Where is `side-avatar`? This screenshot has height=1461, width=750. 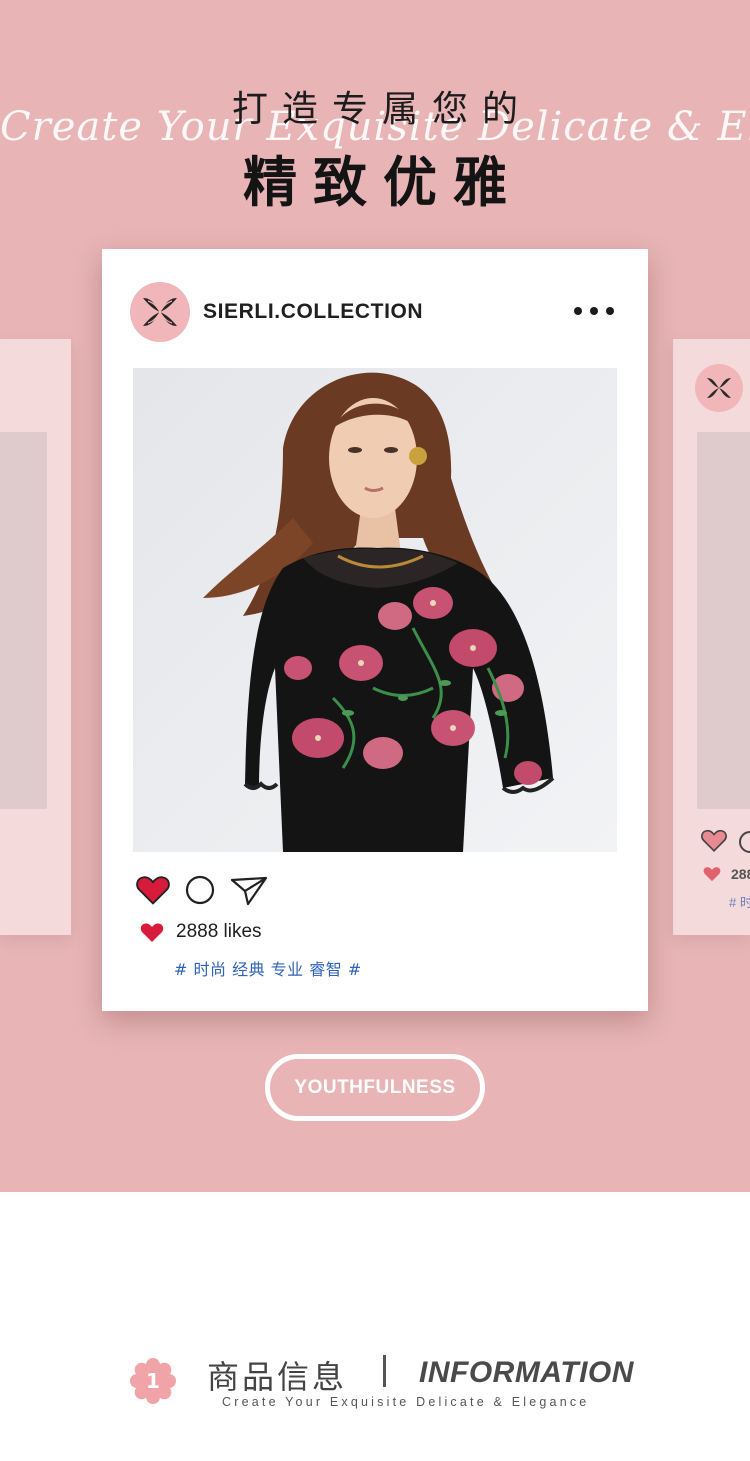 side-avatar is located at coordinates (719, 388).